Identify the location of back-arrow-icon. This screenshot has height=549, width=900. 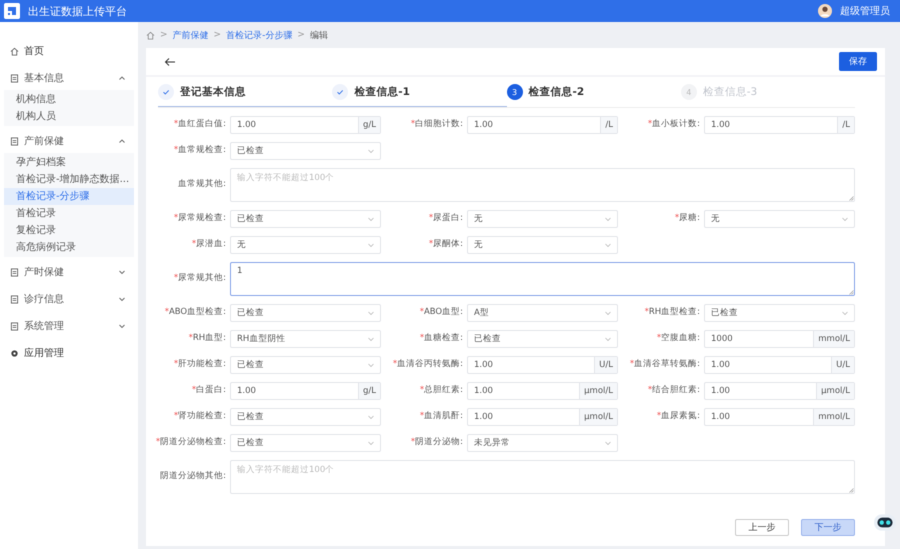
(170, 61).